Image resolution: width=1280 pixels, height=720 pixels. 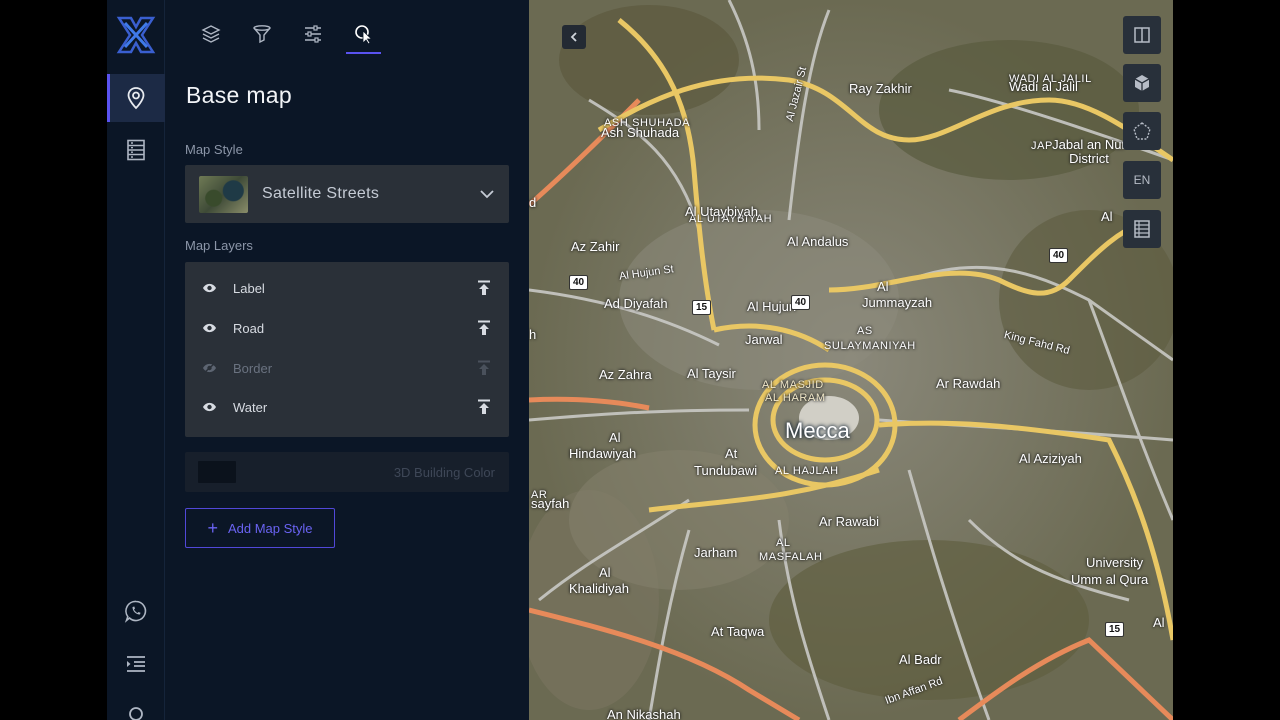 I want to click on tab-interaction, so click(x=363, y=34).